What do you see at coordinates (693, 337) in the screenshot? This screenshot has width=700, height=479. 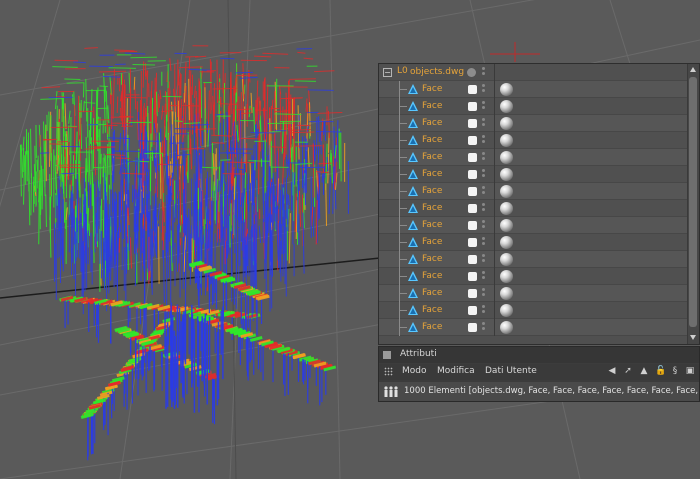 I see `scroll-down-icon` at bounding box center [693, 337].